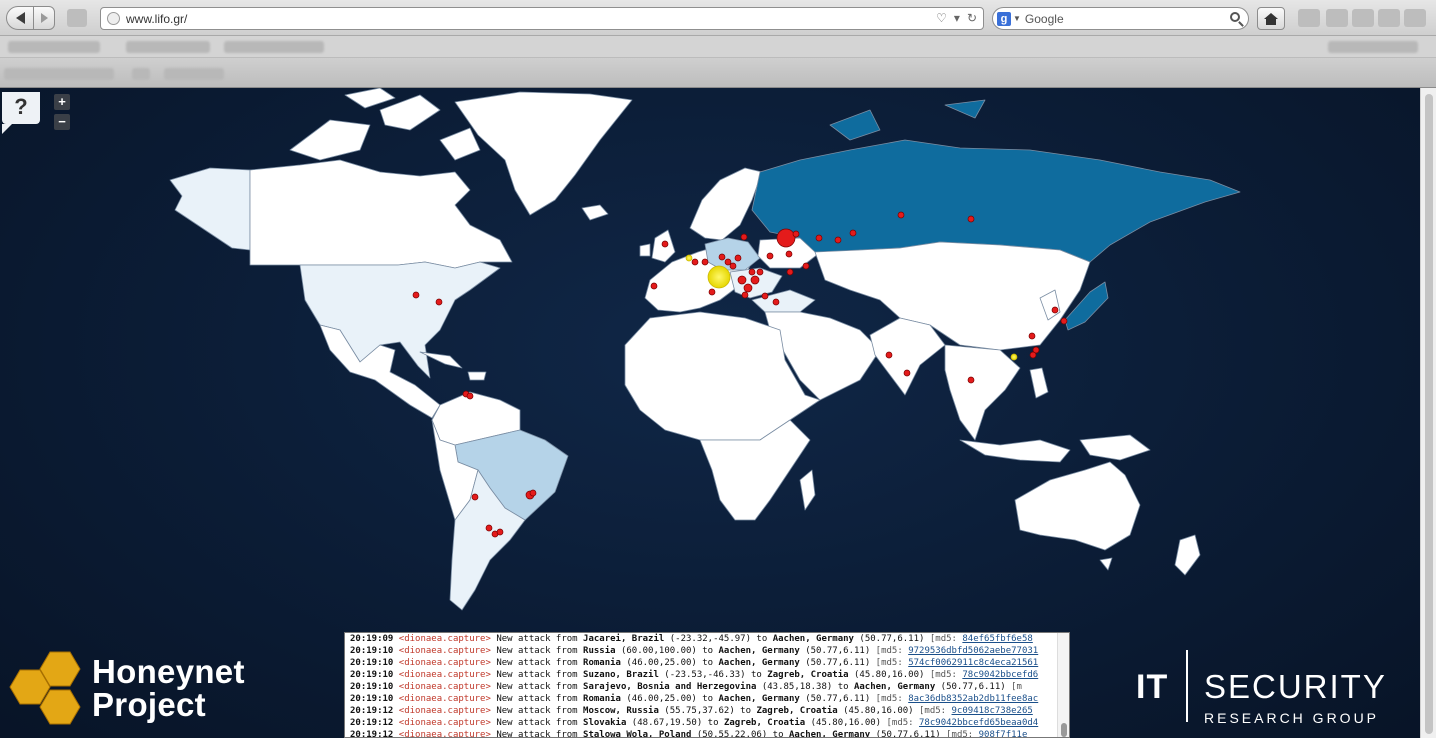 This screenshot has width=1436, height=738. I want to click on log-md5: 78c9042bbcefd65beaa0d4, so click(978, 723).